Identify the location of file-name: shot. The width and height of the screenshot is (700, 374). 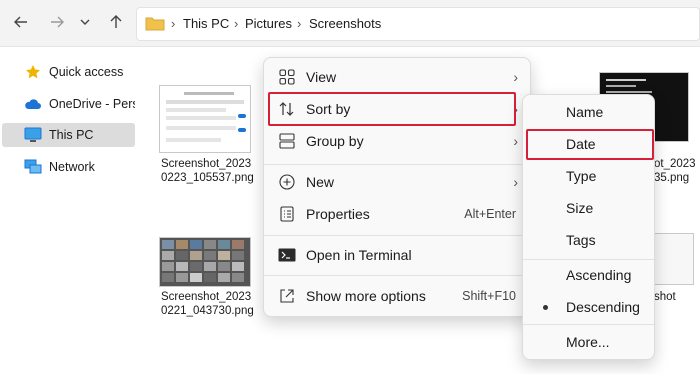
(674, 297).